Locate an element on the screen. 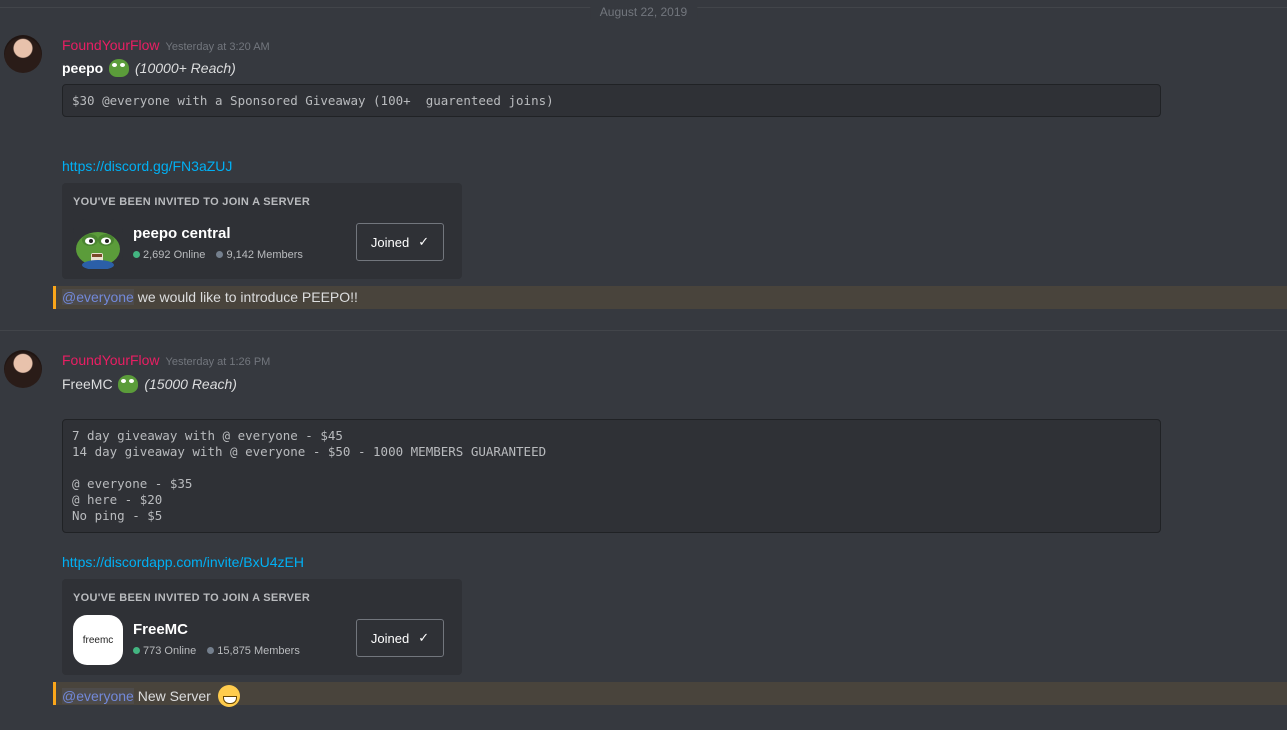 Image resolution: width=1287 pixels, height=730 pixels. server-icon-text: freemc is located at coordinates (98, 640).